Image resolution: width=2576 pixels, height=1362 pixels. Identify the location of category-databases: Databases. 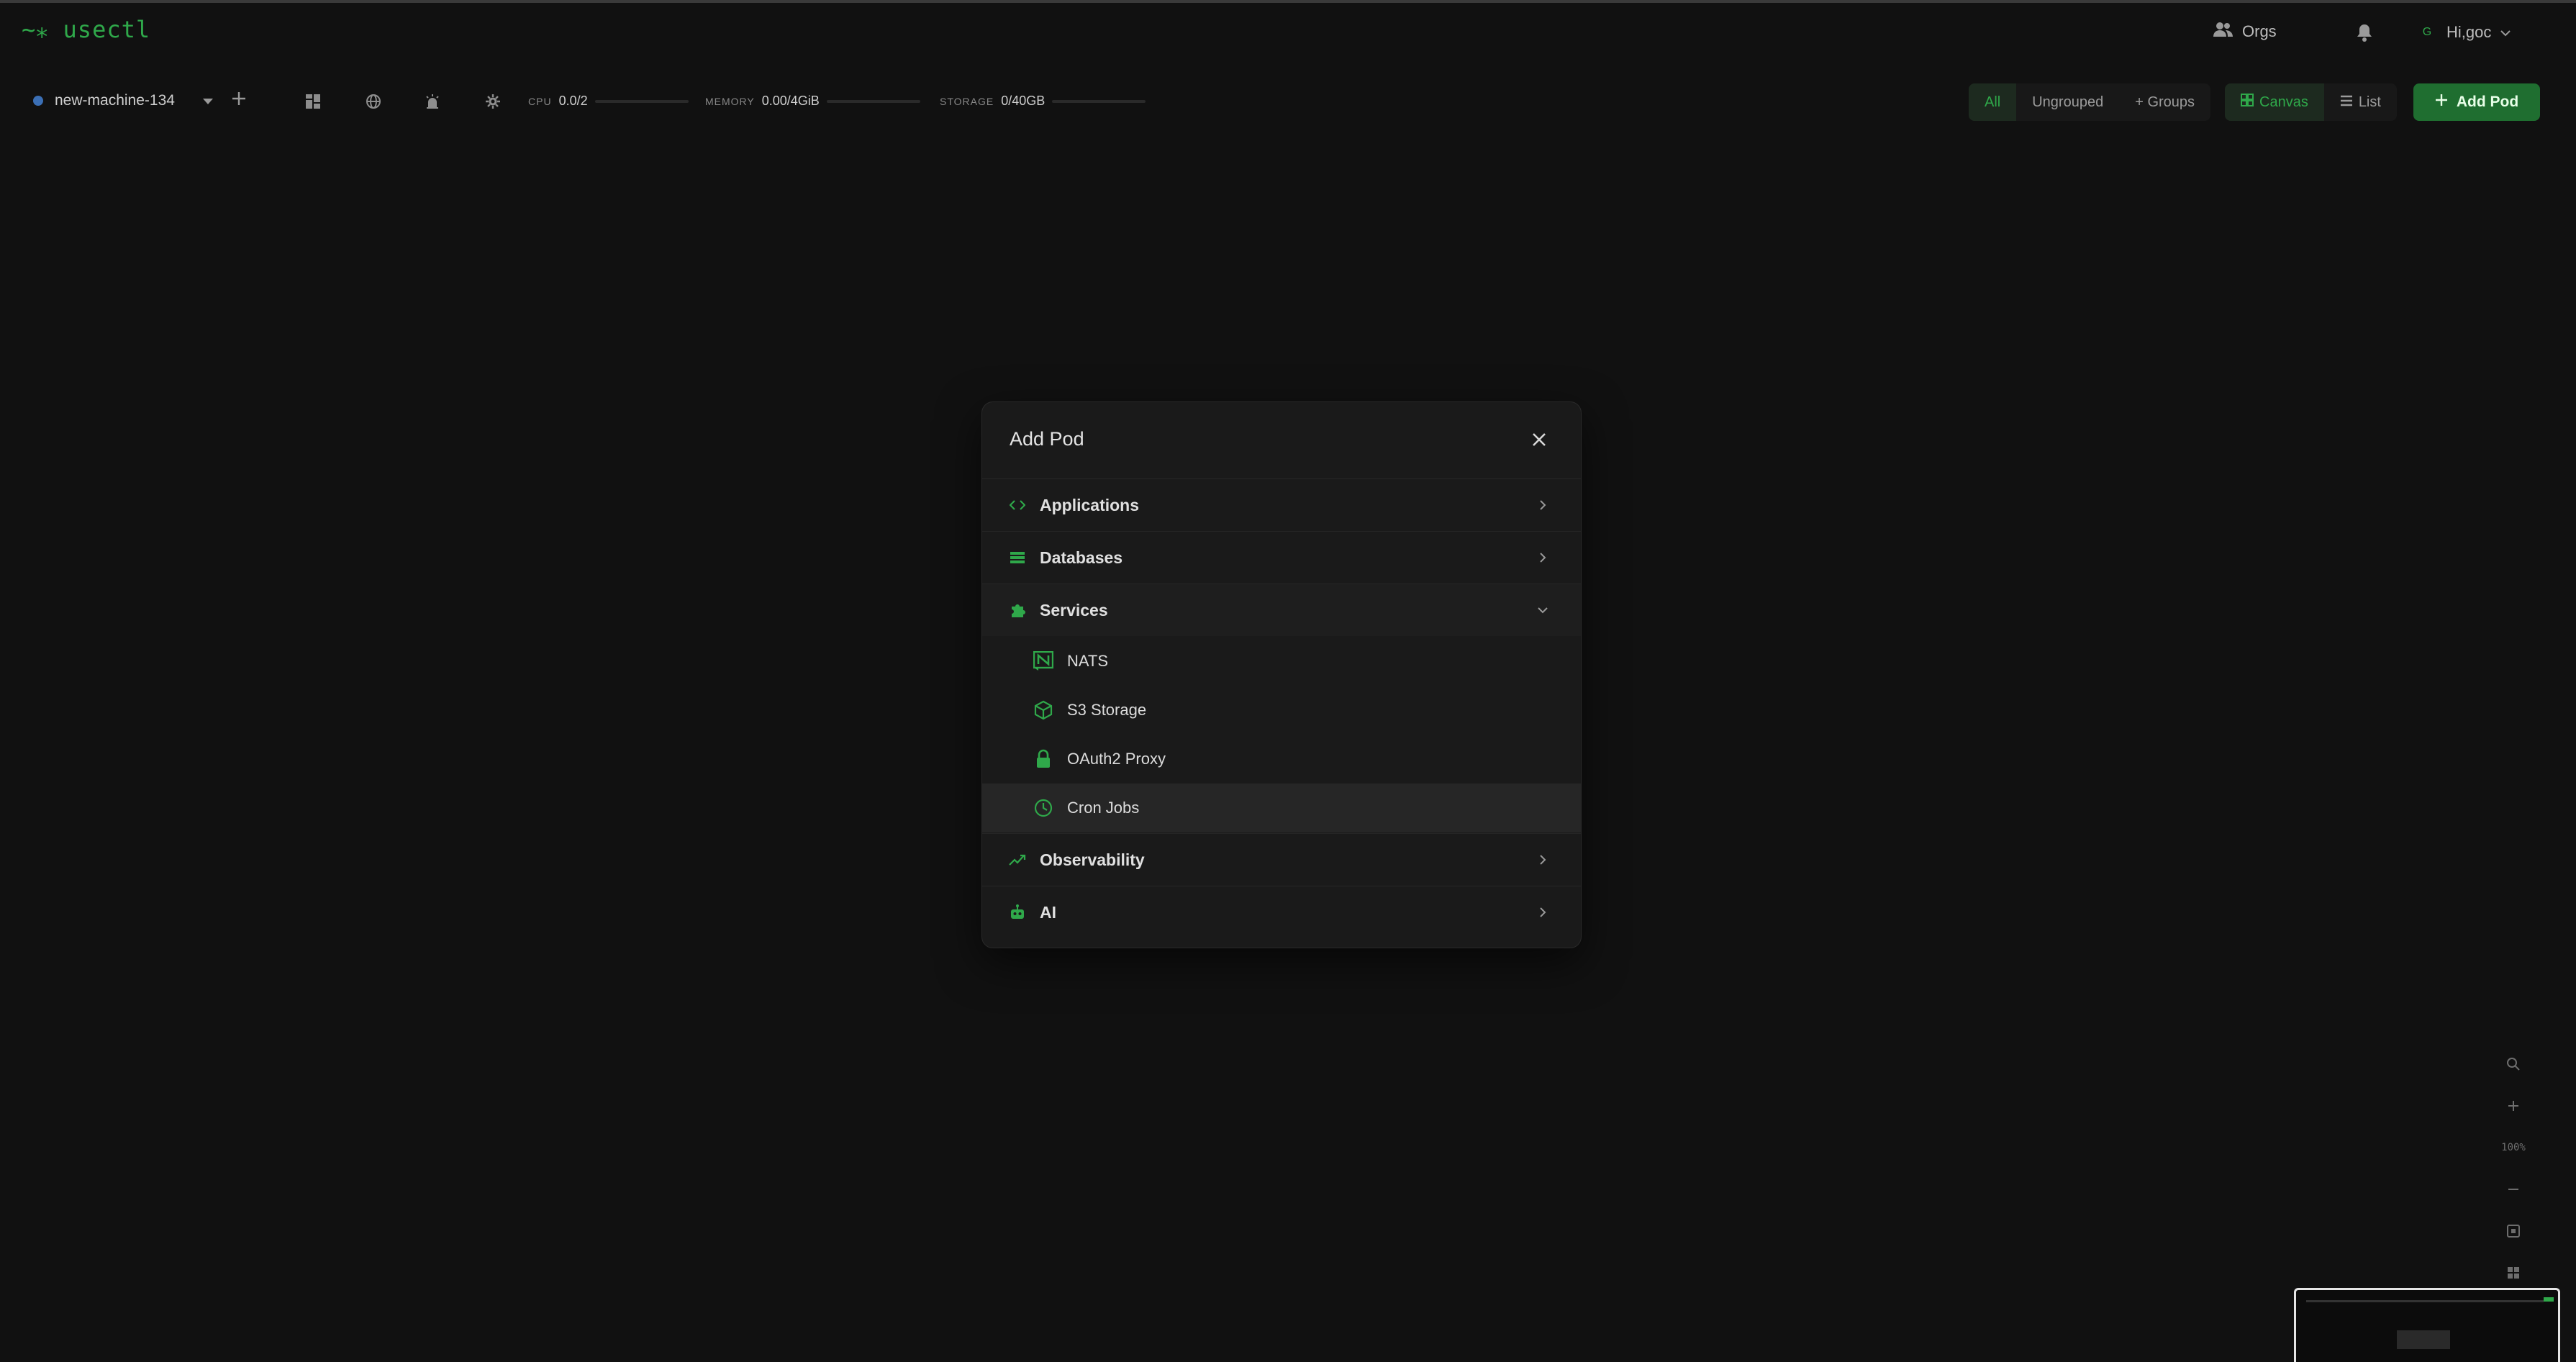
(1281, 557).